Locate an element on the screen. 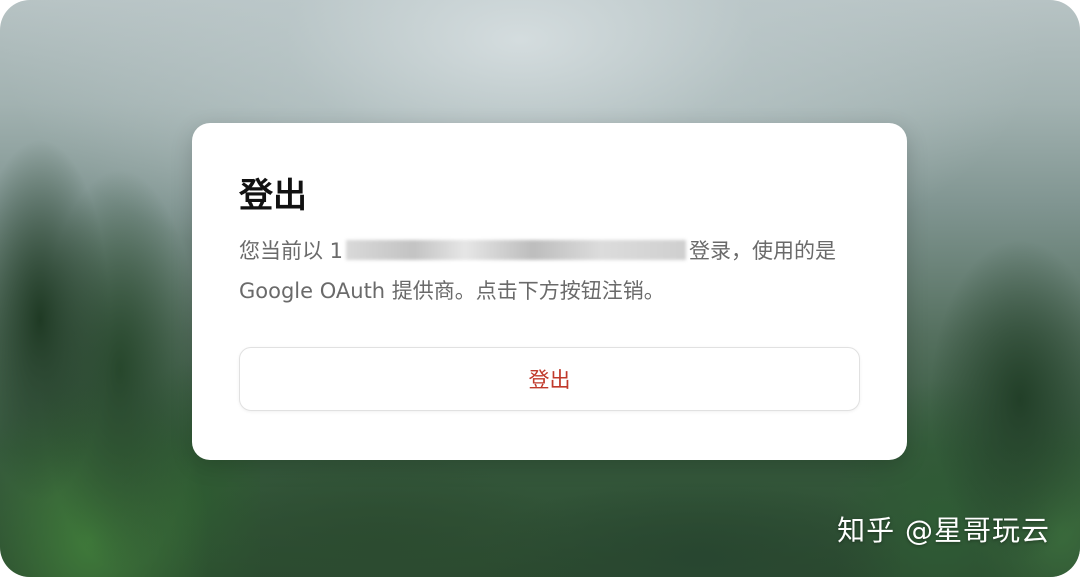 The image size is (1080, 577). dialog-title: 登出 is located at coordinates (273, 196).